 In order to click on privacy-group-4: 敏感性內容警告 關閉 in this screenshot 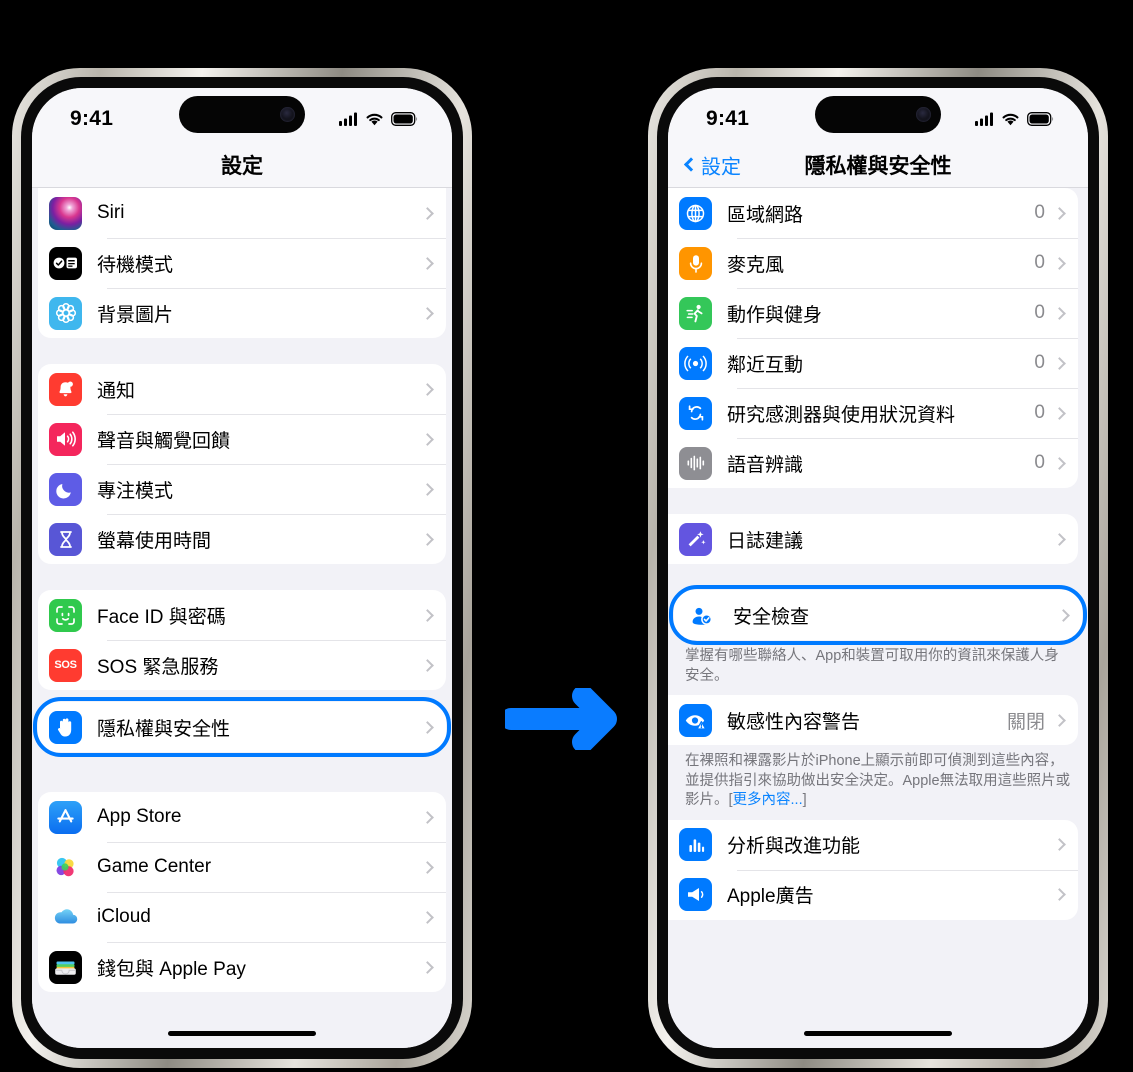, I will do `click(873, 720)`.